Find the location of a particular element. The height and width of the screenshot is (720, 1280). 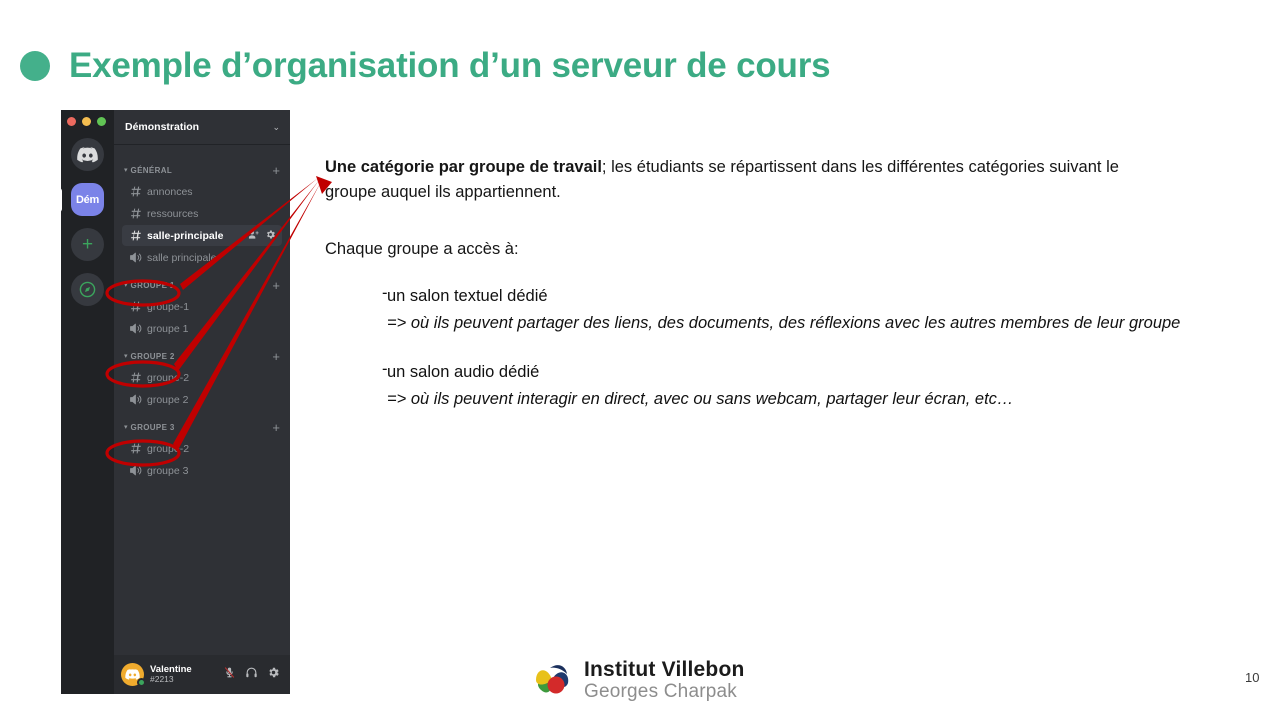

category-label: GROUPE 1 is located at coordinates (152, 285).